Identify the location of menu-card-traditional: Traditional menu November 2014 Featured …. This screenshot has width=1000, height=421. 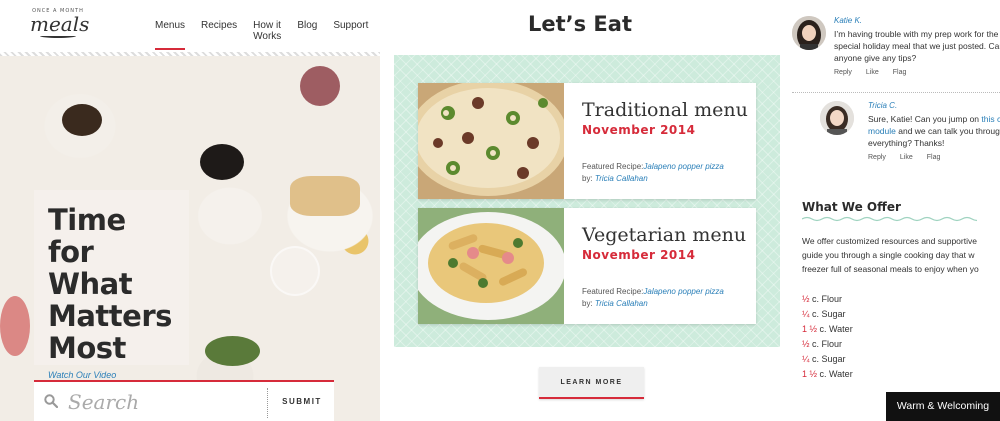
(587, 141).